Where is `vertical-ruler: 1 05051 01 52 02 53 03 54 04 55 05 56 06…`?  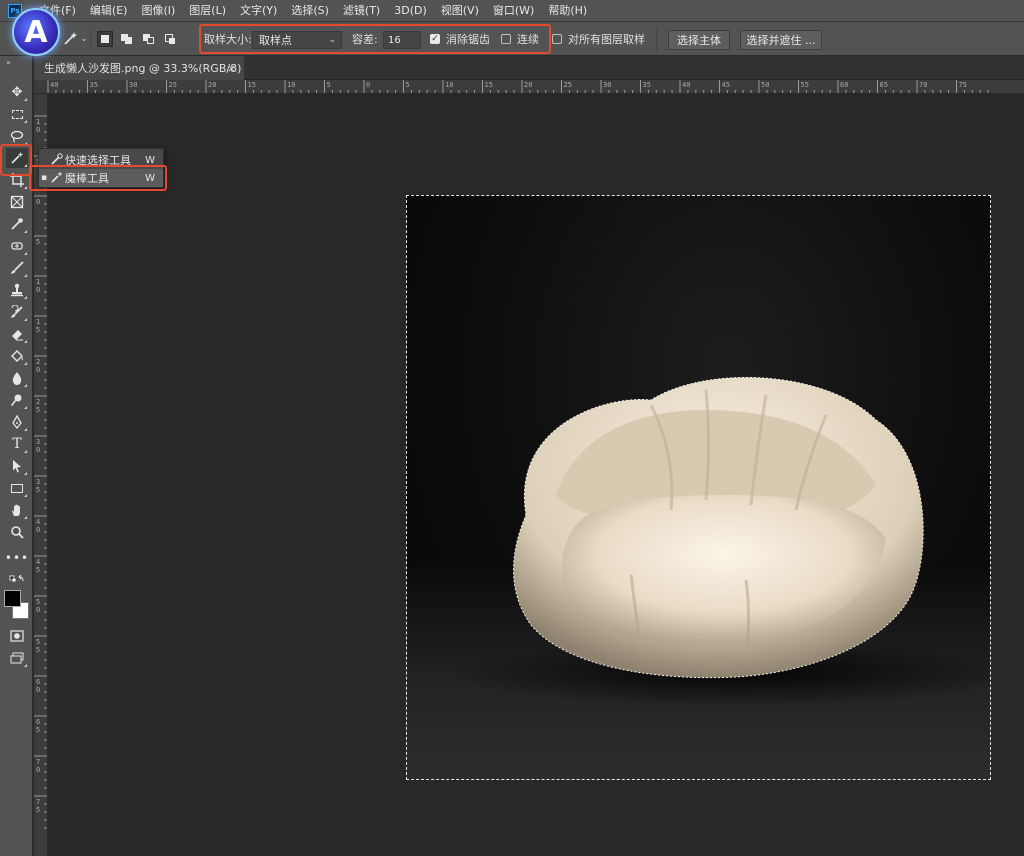
vertical-ruler: 1 05051 01 52 02 53 03 54 04 55 05 56 06… is located at coordinates (41, 475).